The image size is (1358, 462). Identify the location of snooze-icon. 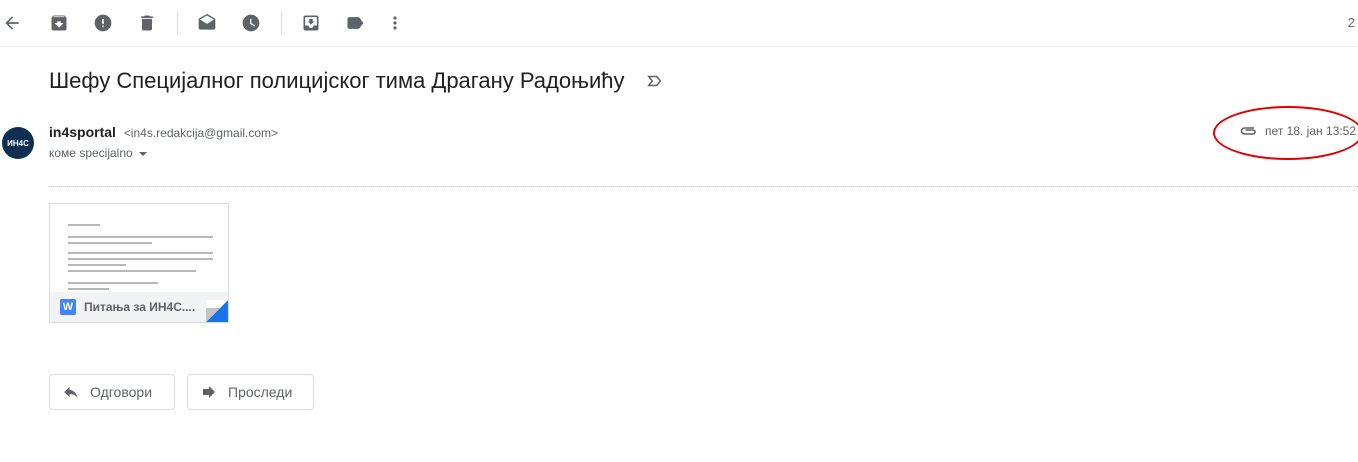
(251, 23).